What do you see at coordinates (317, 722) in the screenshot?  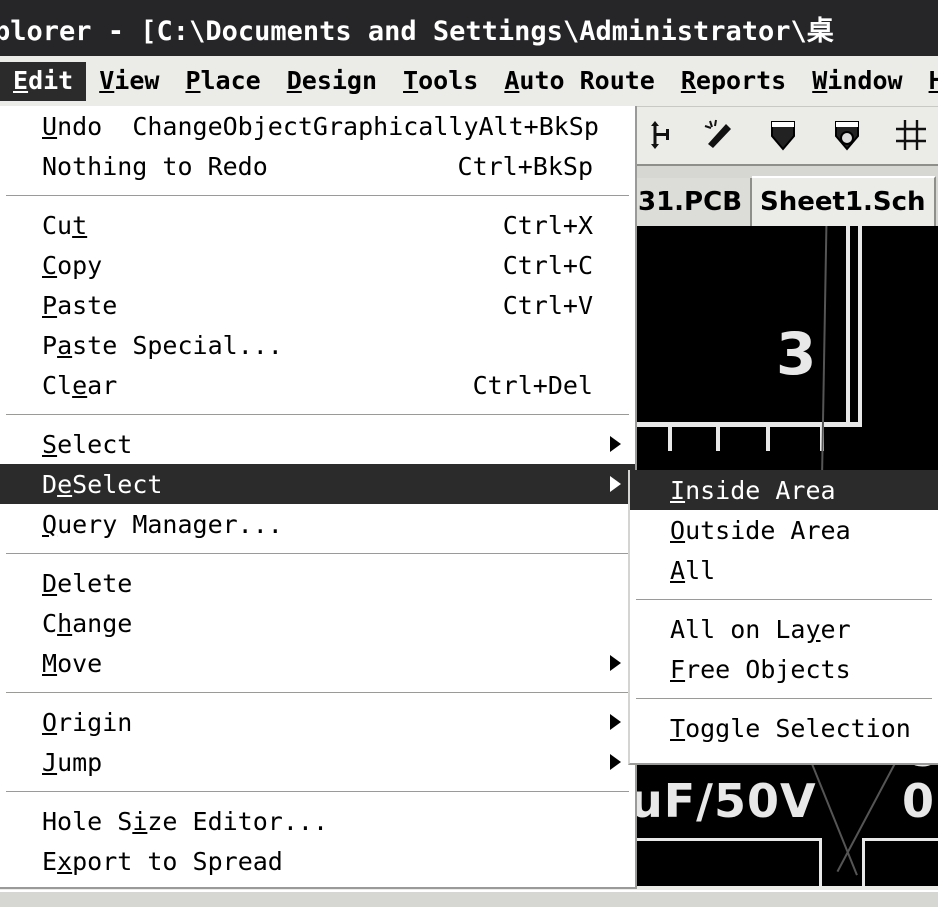 I see `edit-menu-item-origin: Origin` at bounding box center [317, 722].